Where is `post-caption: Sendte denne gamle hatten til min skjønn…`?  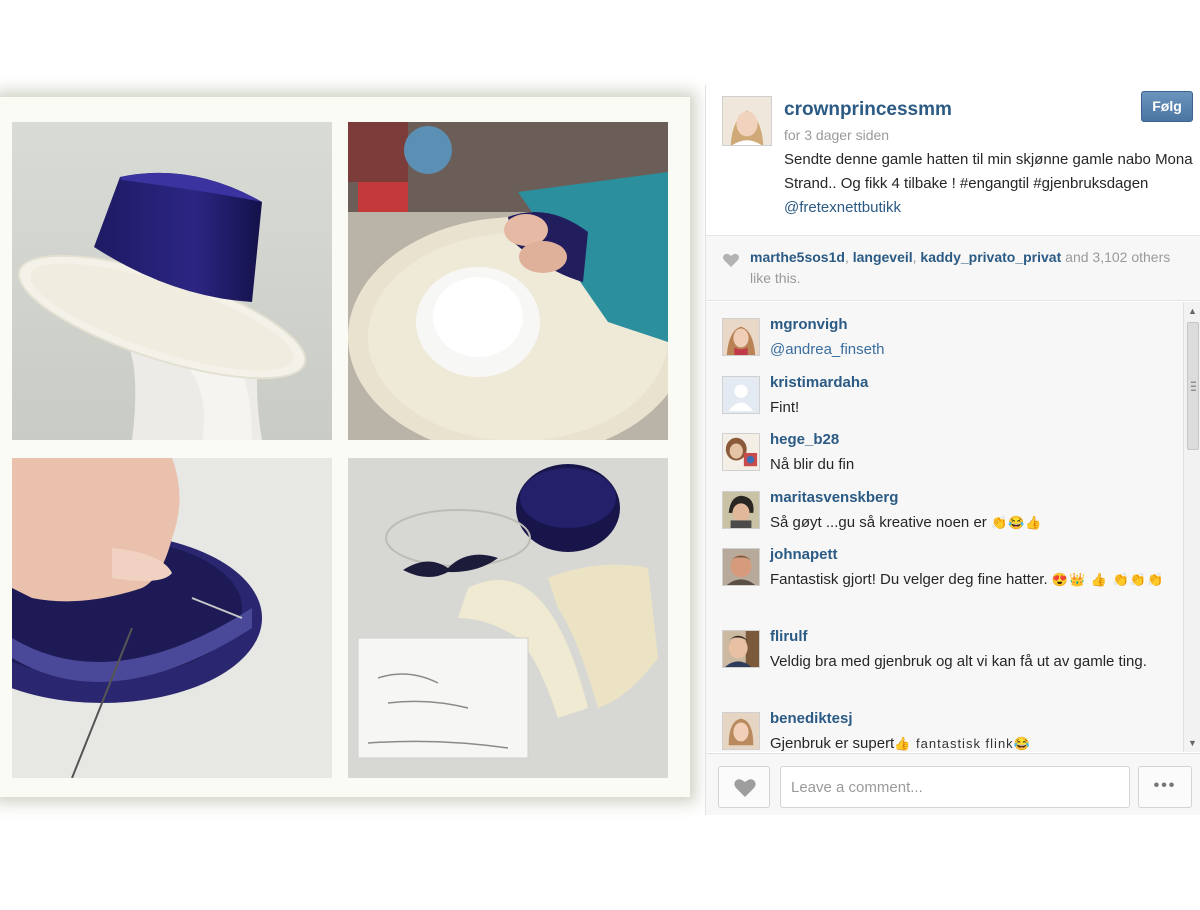 post-caption: Sendte denne gamle hatten til min skjønn… is located at coordinates (989, 184).